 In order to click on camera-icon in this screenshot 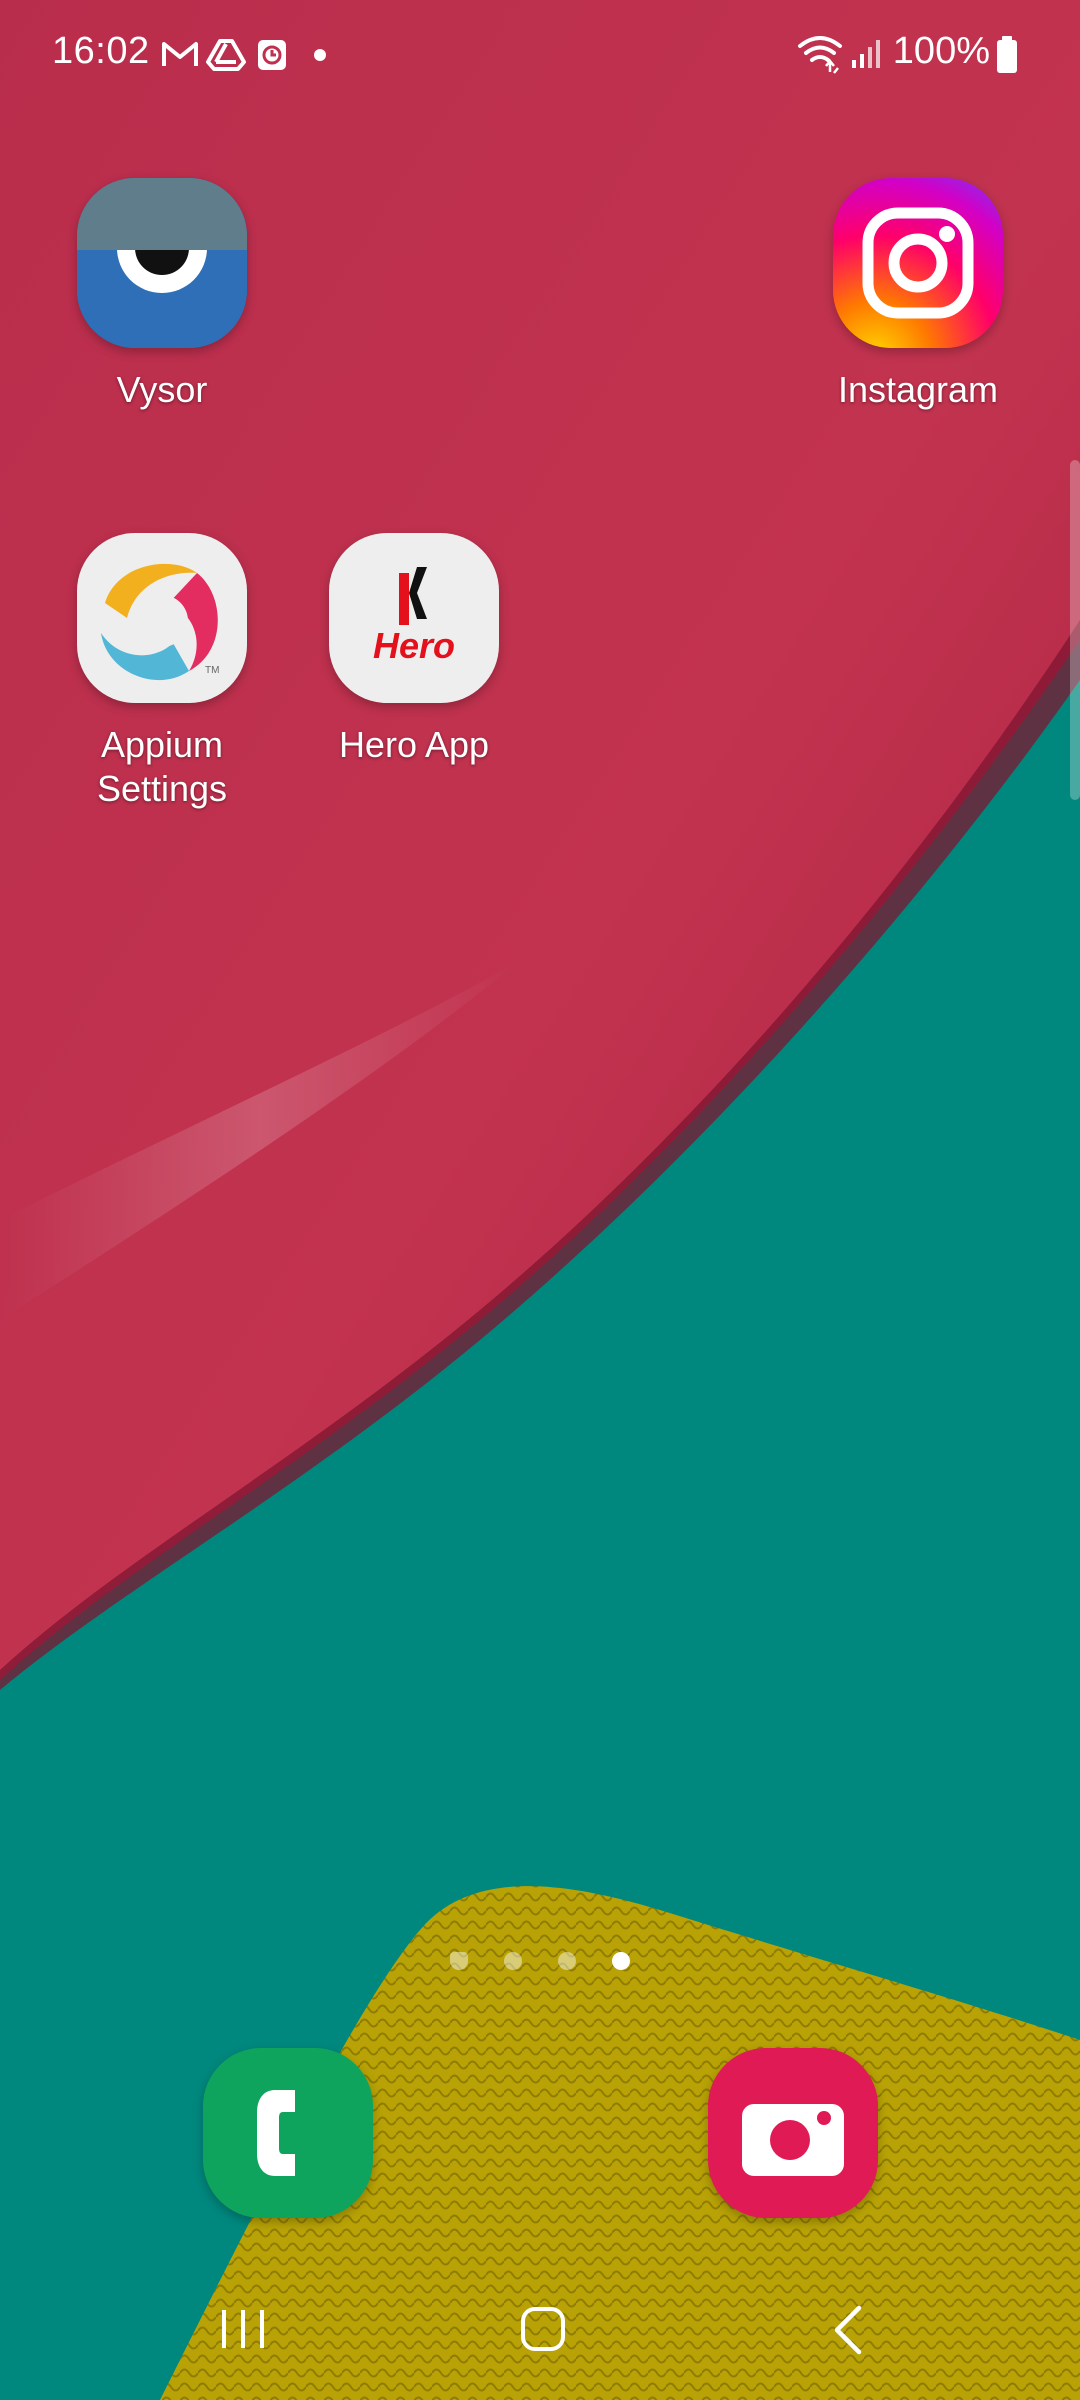, I will do `click(793, 2140)`.